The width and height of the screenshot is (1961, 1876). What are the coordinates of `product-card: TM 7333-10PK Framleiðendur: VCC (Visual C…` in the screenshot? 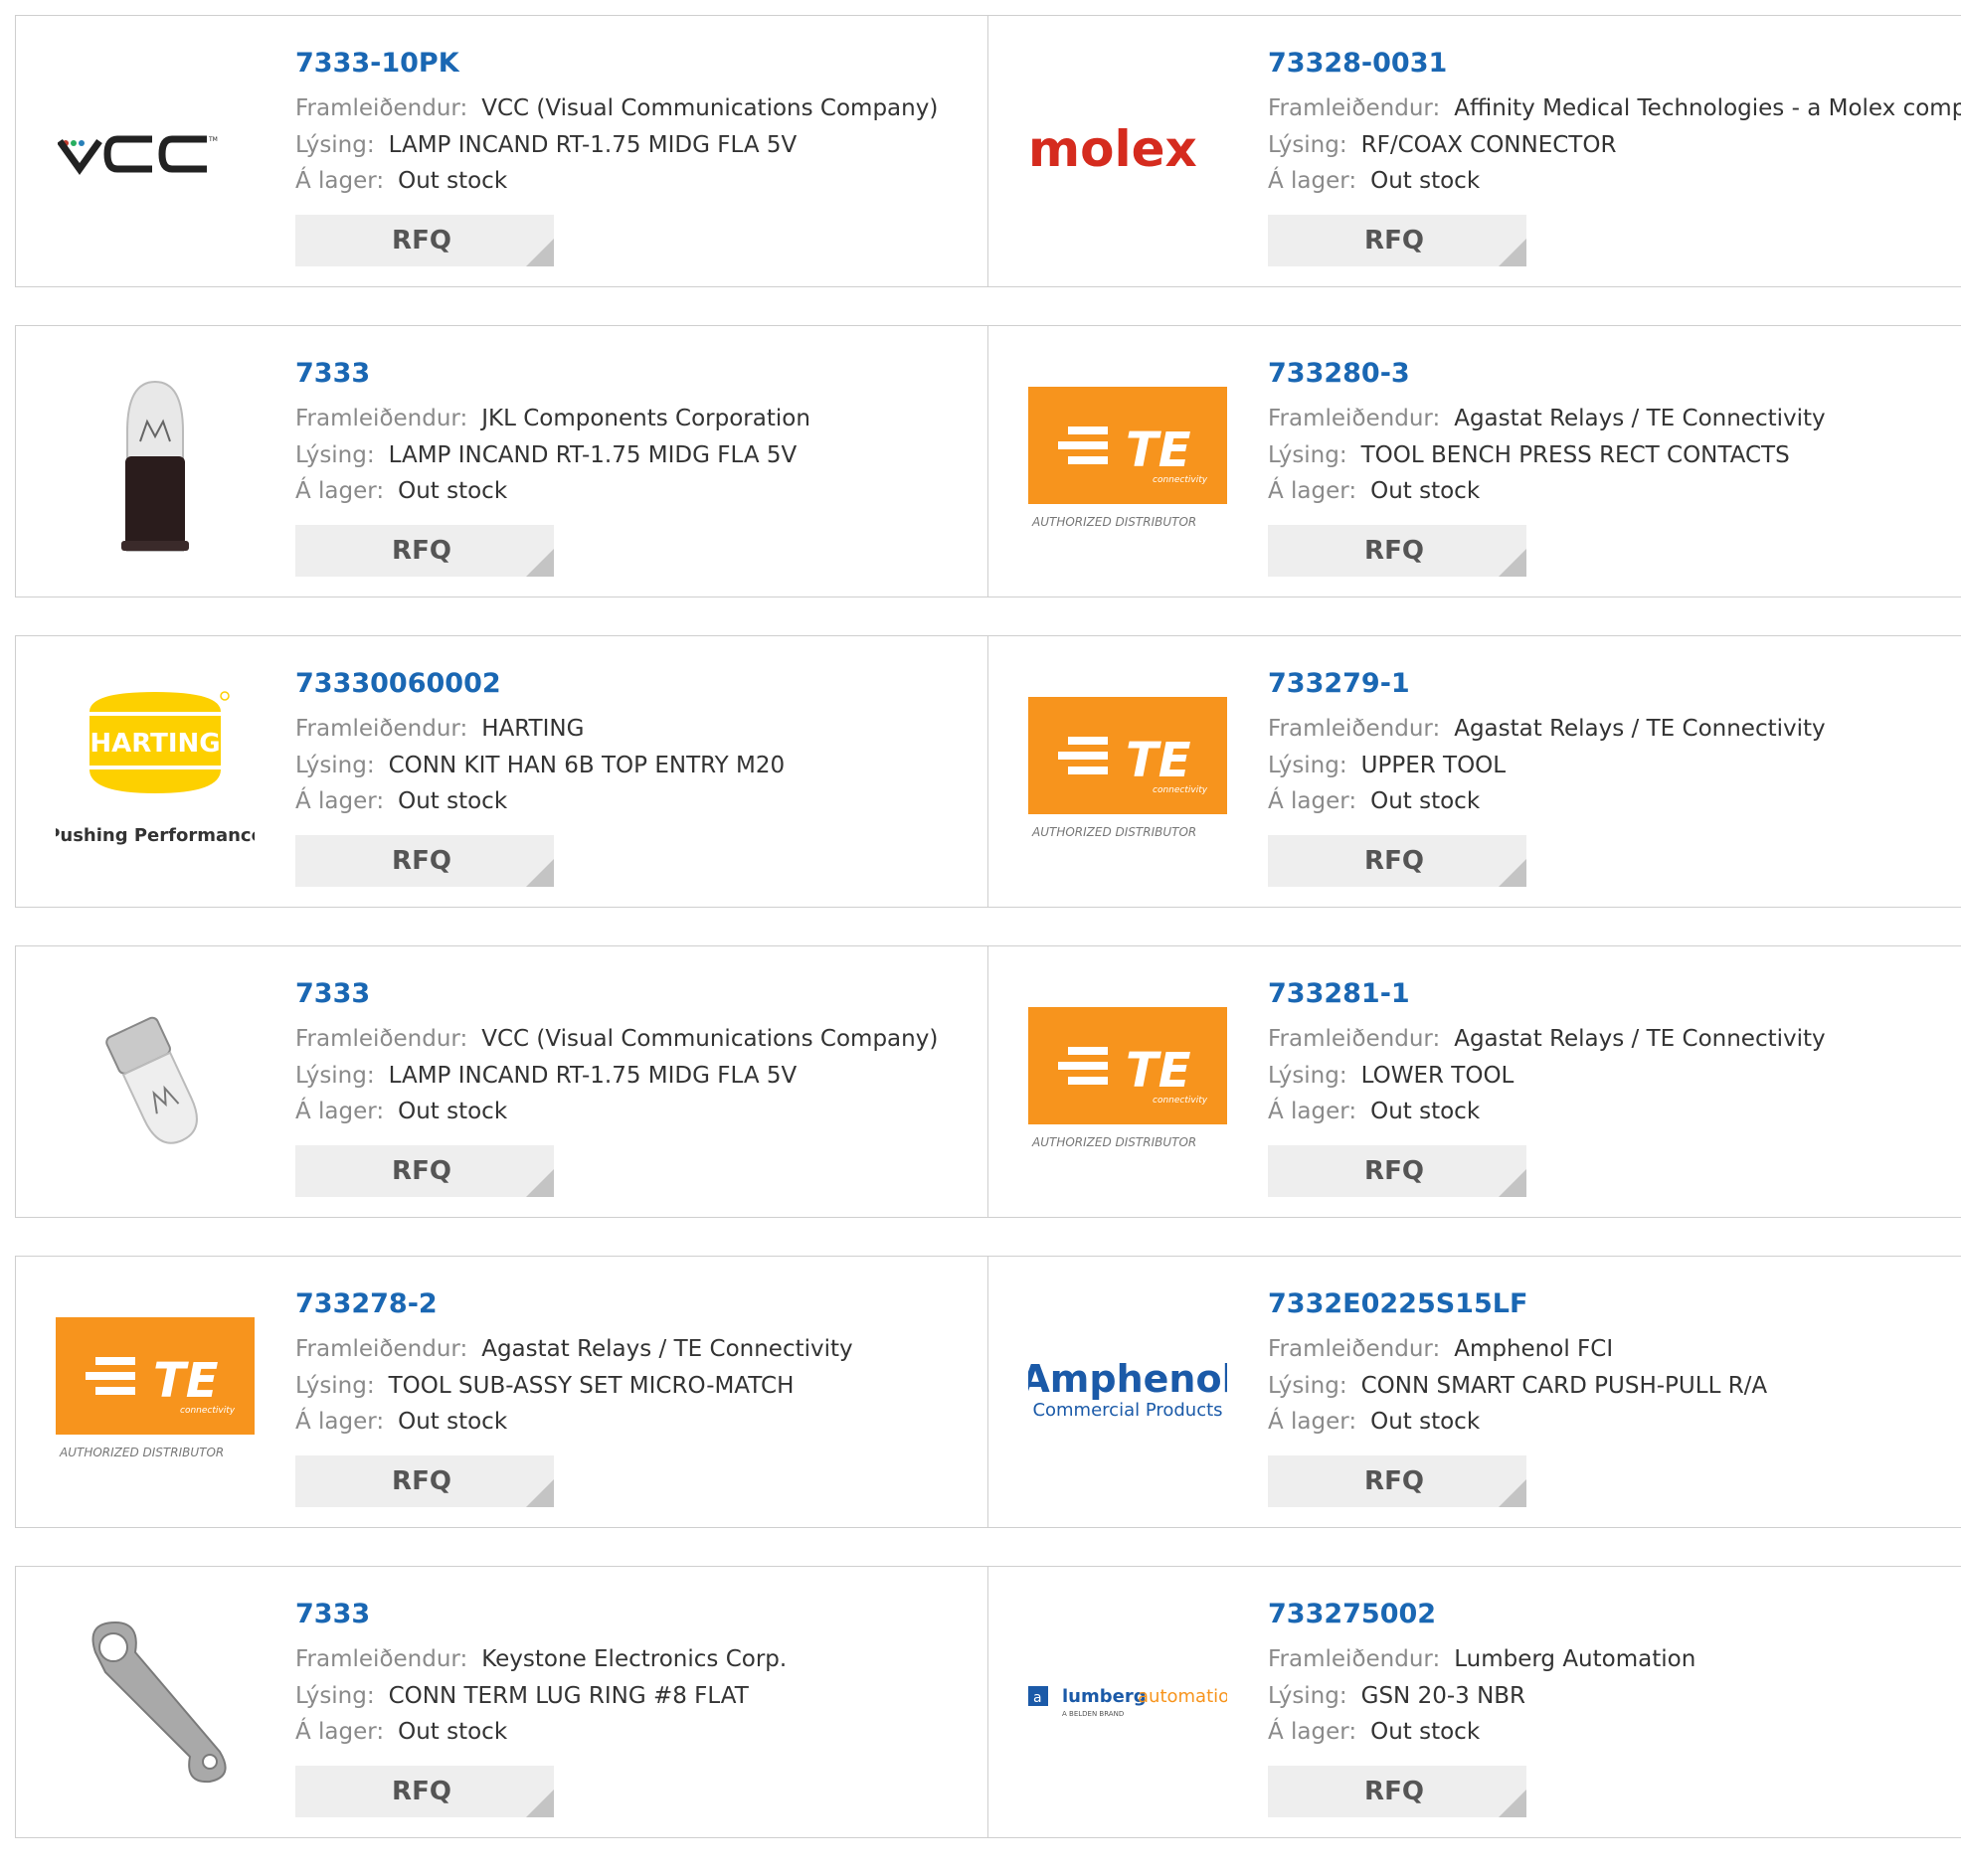 It's located at (502, 151).